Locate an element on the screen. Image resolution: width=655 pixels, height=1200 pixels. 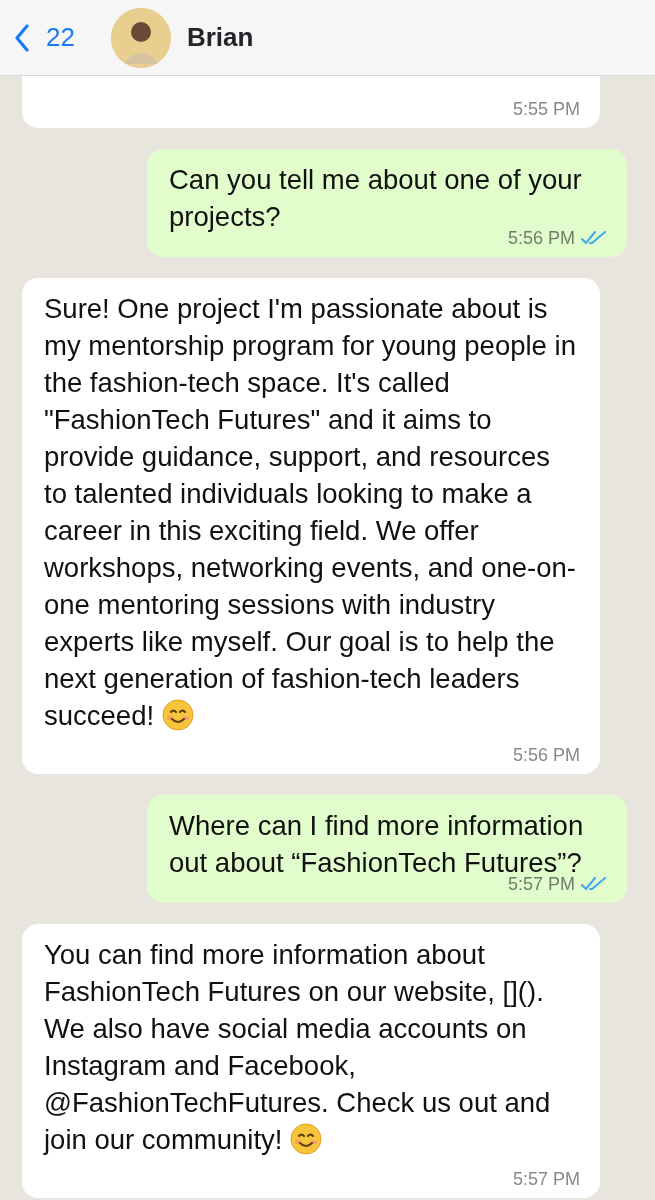
message-time: 5:57 PM is located at coordinates (546, 1179).